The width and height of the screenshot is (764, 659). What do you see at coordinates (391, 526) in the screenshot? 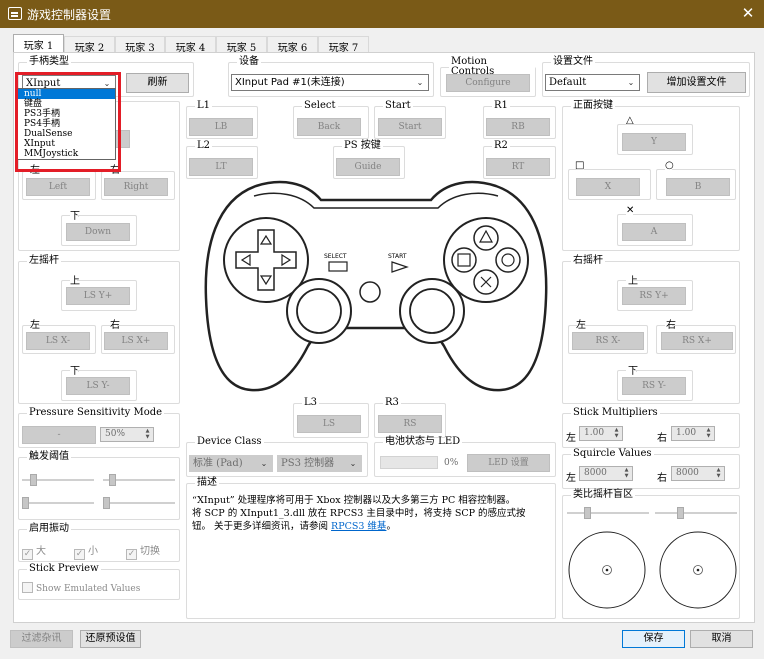
I see `description-line-3-end: 。` at bounding box center [391, 526].